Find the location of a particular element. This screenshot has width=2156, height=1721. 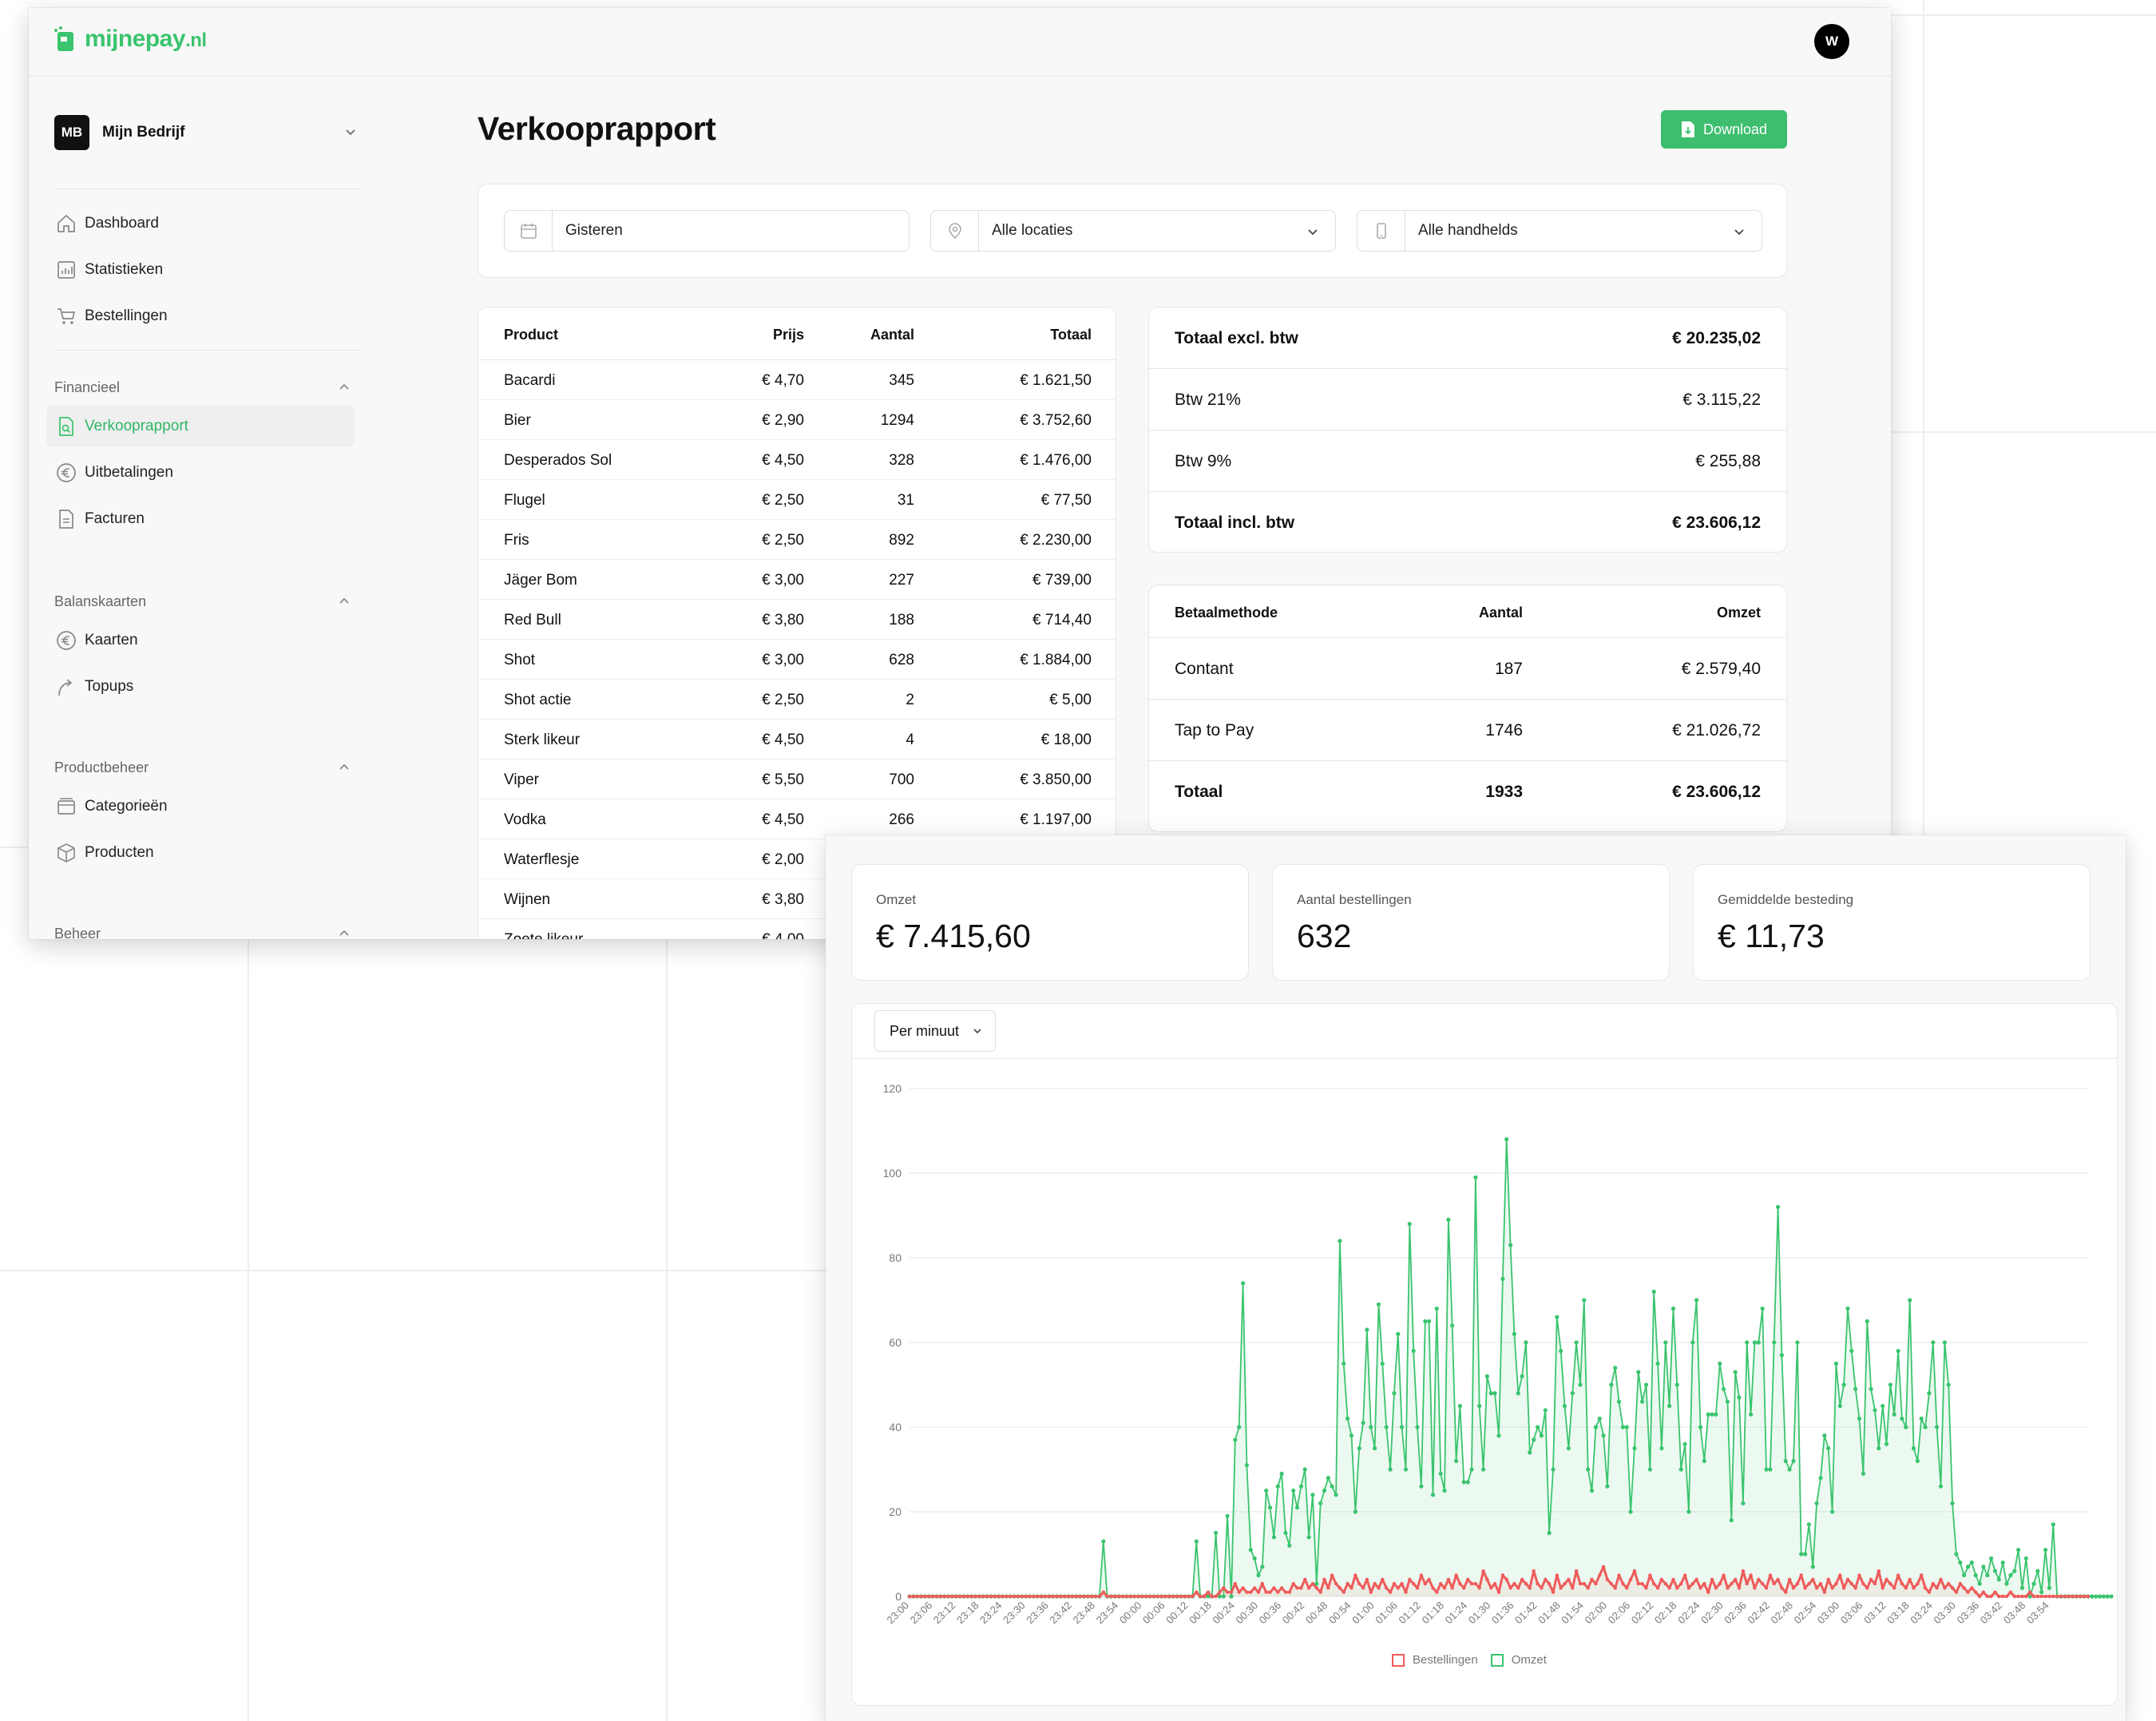

legend-label: Bestellingen is located at coordinates (1445, 1660).